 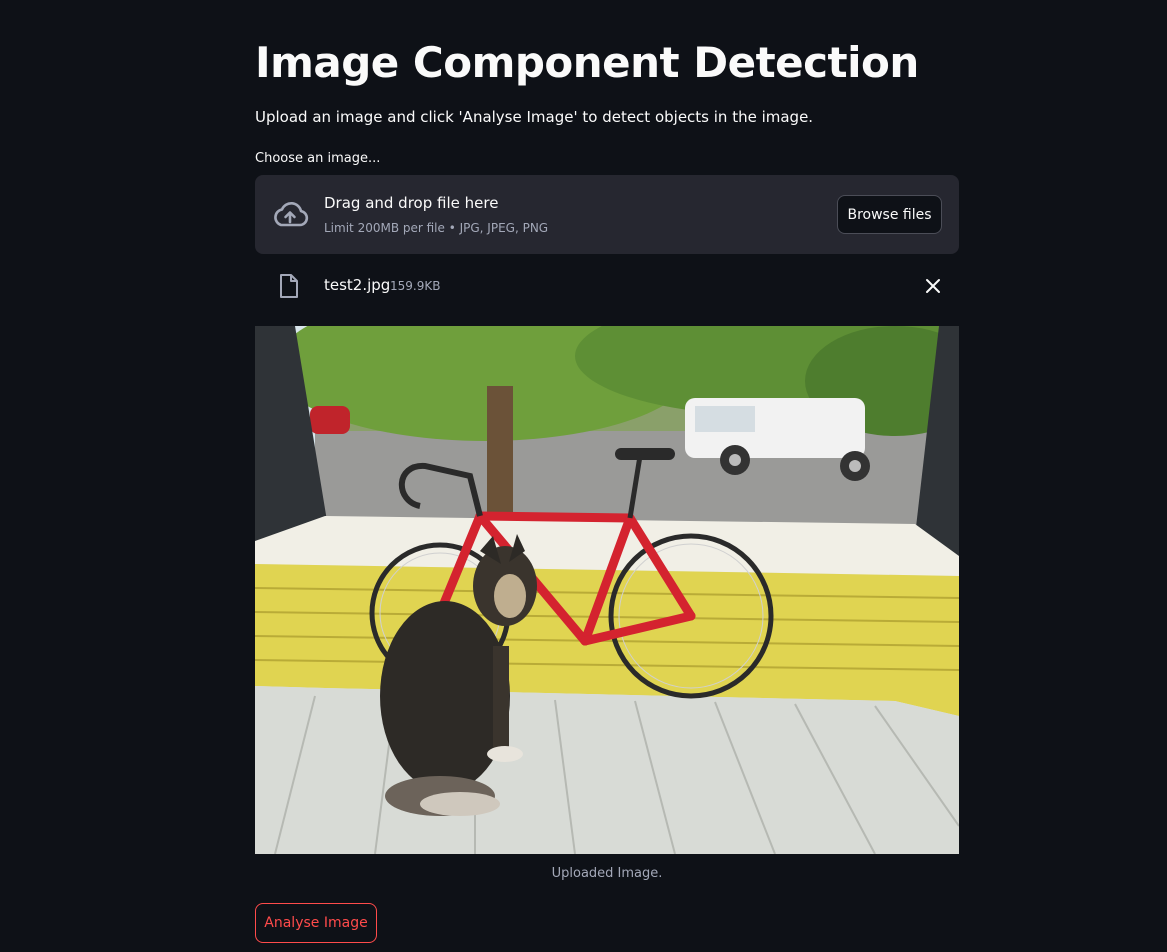 I want to click on close-icon, so click(x=933, y=286).